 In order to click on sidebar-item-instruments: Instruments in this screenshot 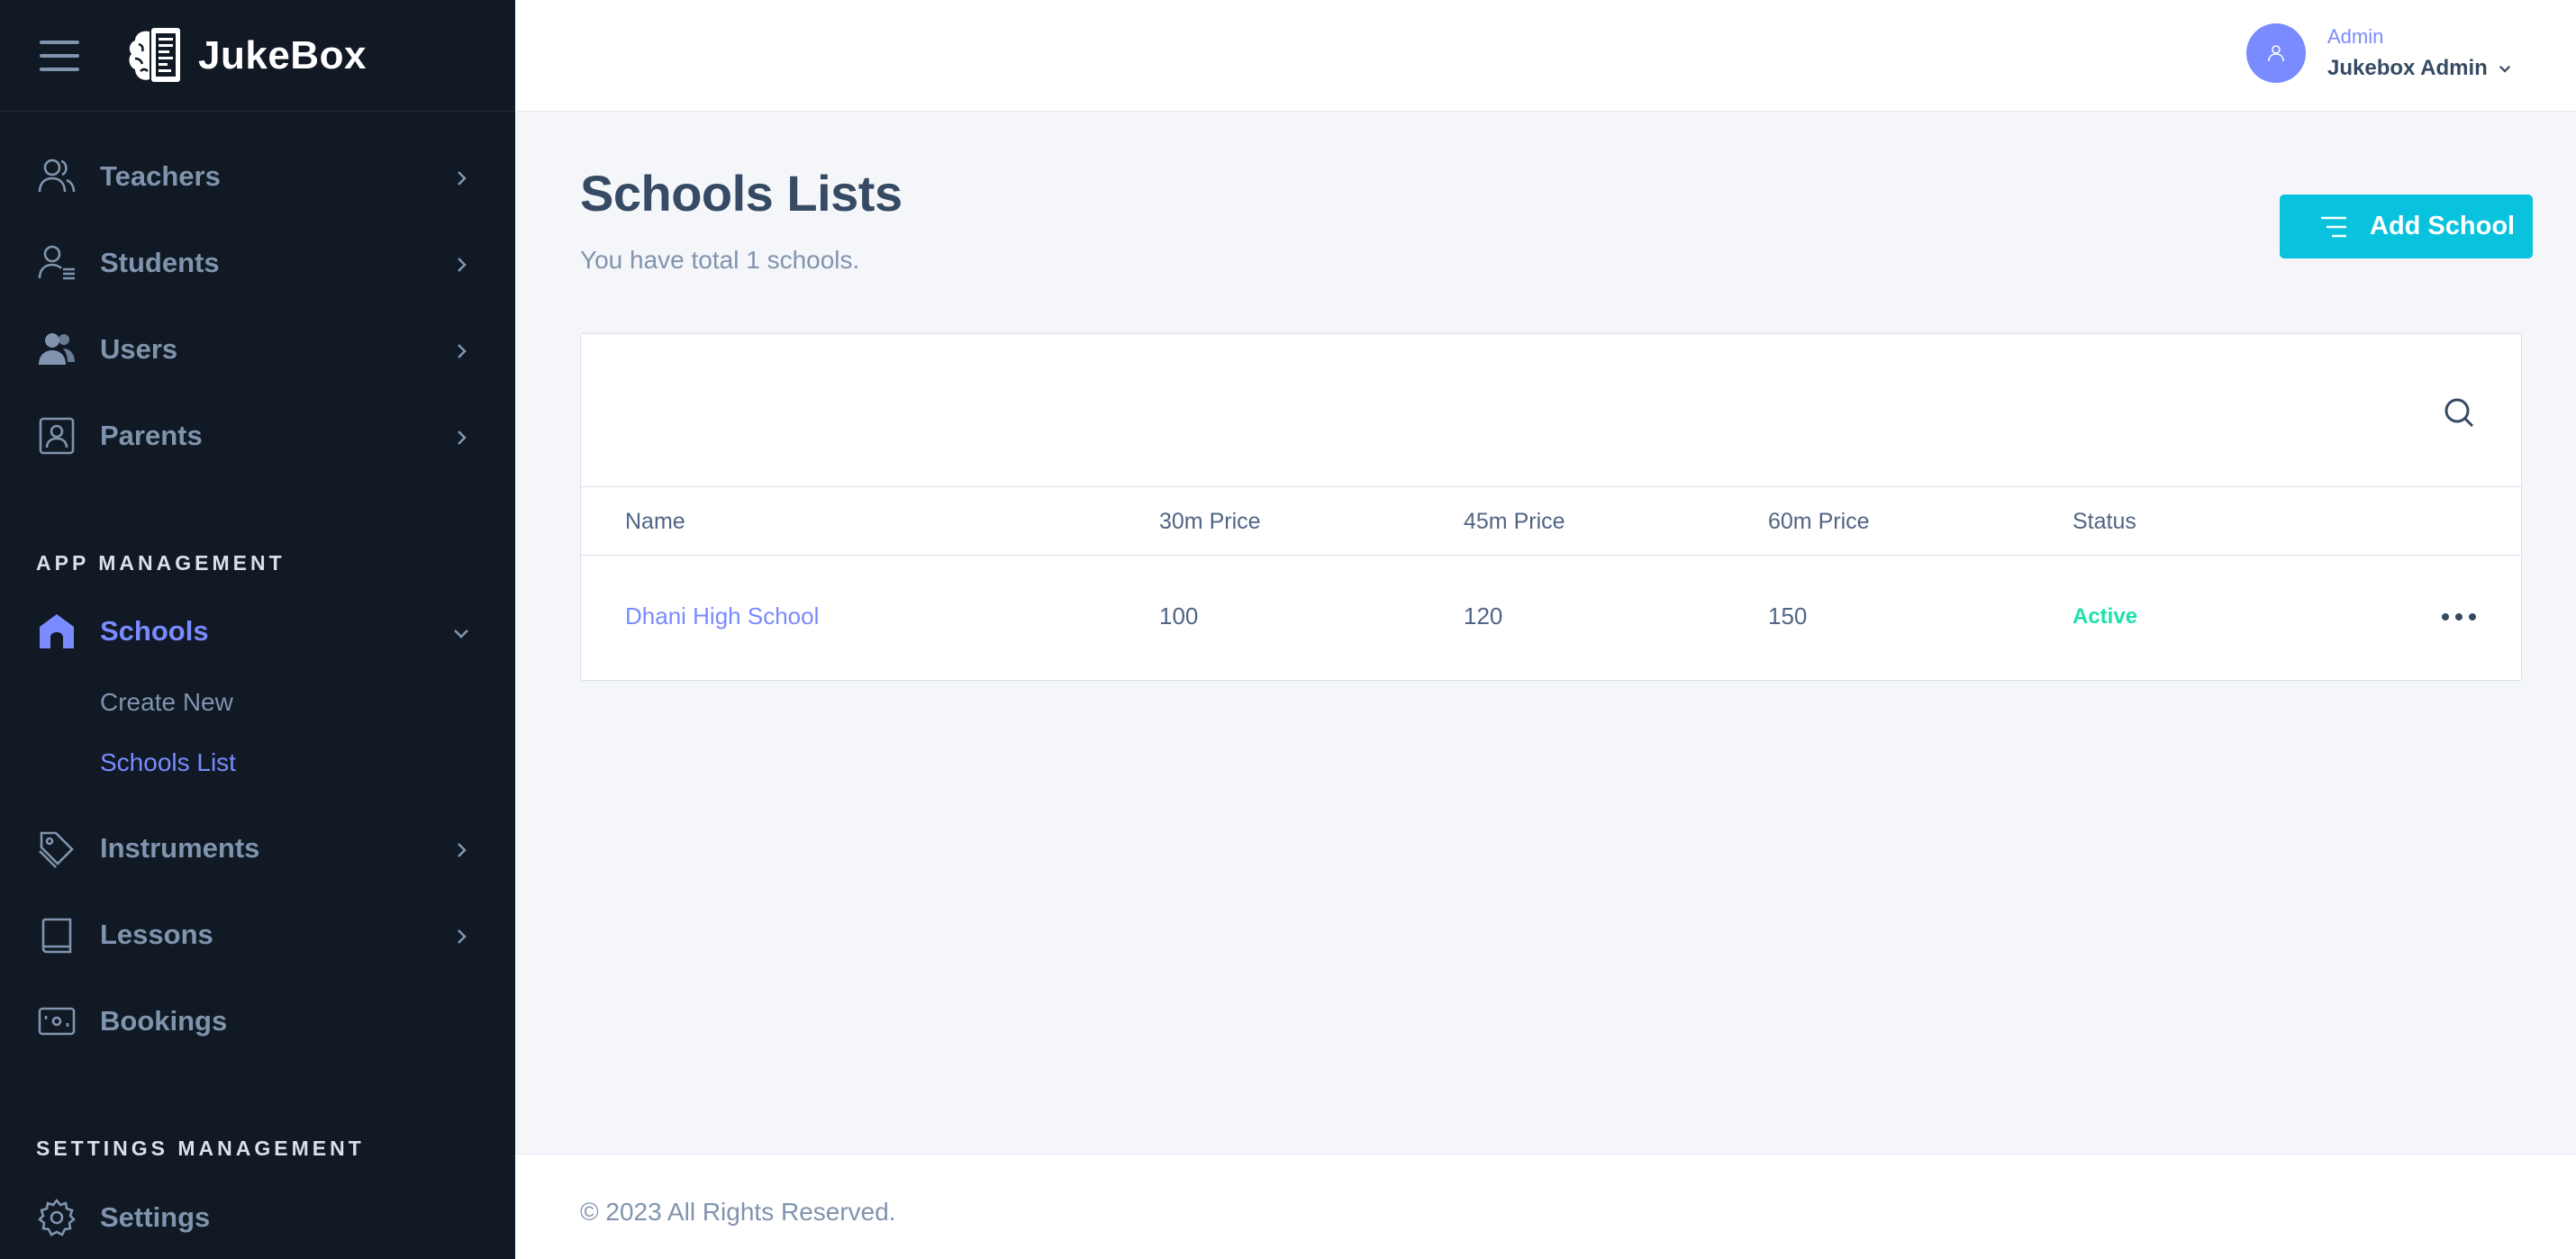, I will do `click(257, 848)`.